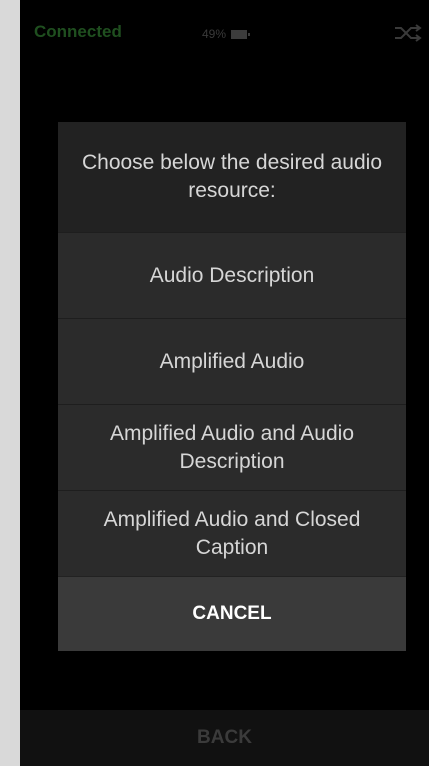  Describe the element at coordinates (232, 275) in the screenshot. I see `option-audio-description: Audio Description` at that location.